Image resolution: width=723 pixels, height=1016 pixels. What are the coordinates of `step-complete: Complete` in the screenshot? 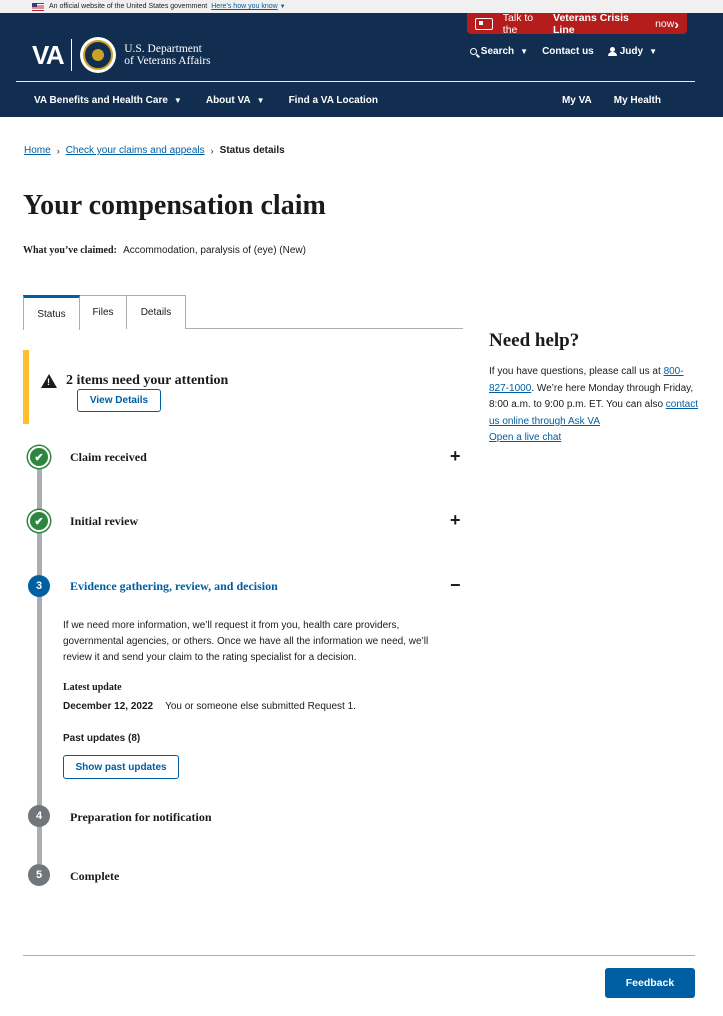 It's located at (95, 876).